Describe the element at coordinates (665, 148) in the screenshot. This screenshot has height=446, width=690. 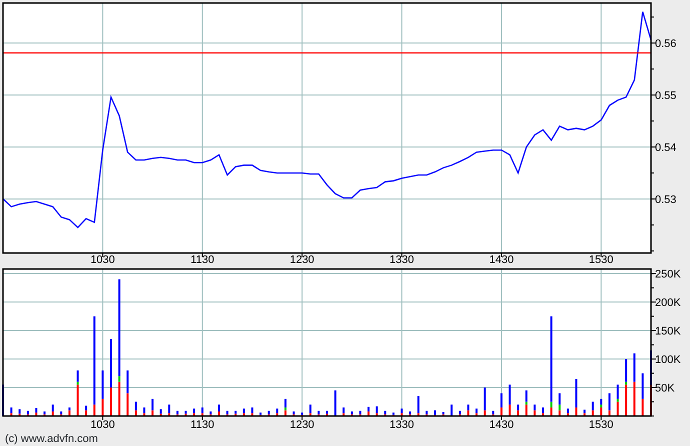
I see `y-axis-label: 0.54` at that location.